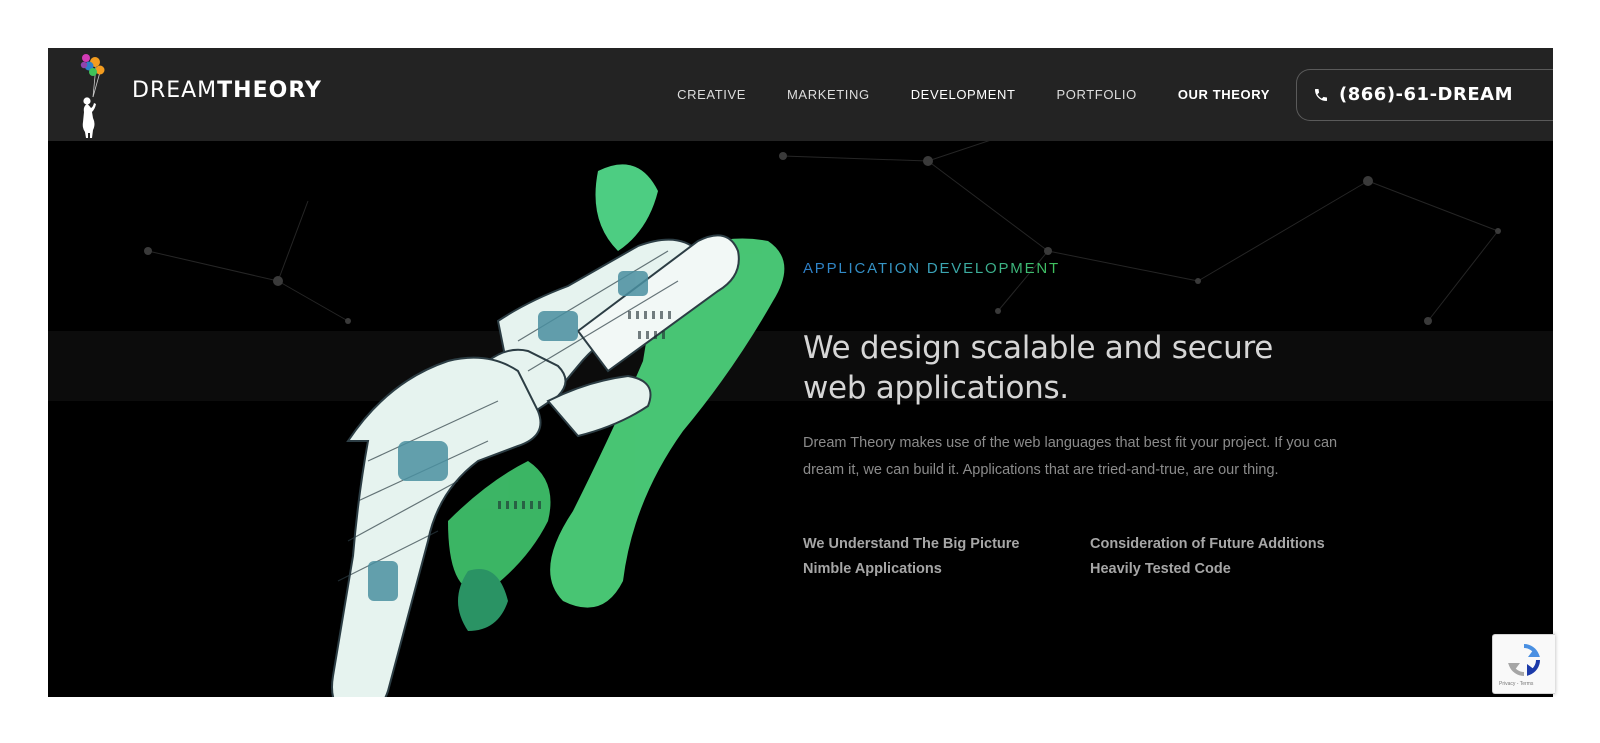 This screenshot has height=743, width=1600. Describe the element at coordinates (269, 90) in the screenshot. I see `brand-name-bold: THEORY` at that location.